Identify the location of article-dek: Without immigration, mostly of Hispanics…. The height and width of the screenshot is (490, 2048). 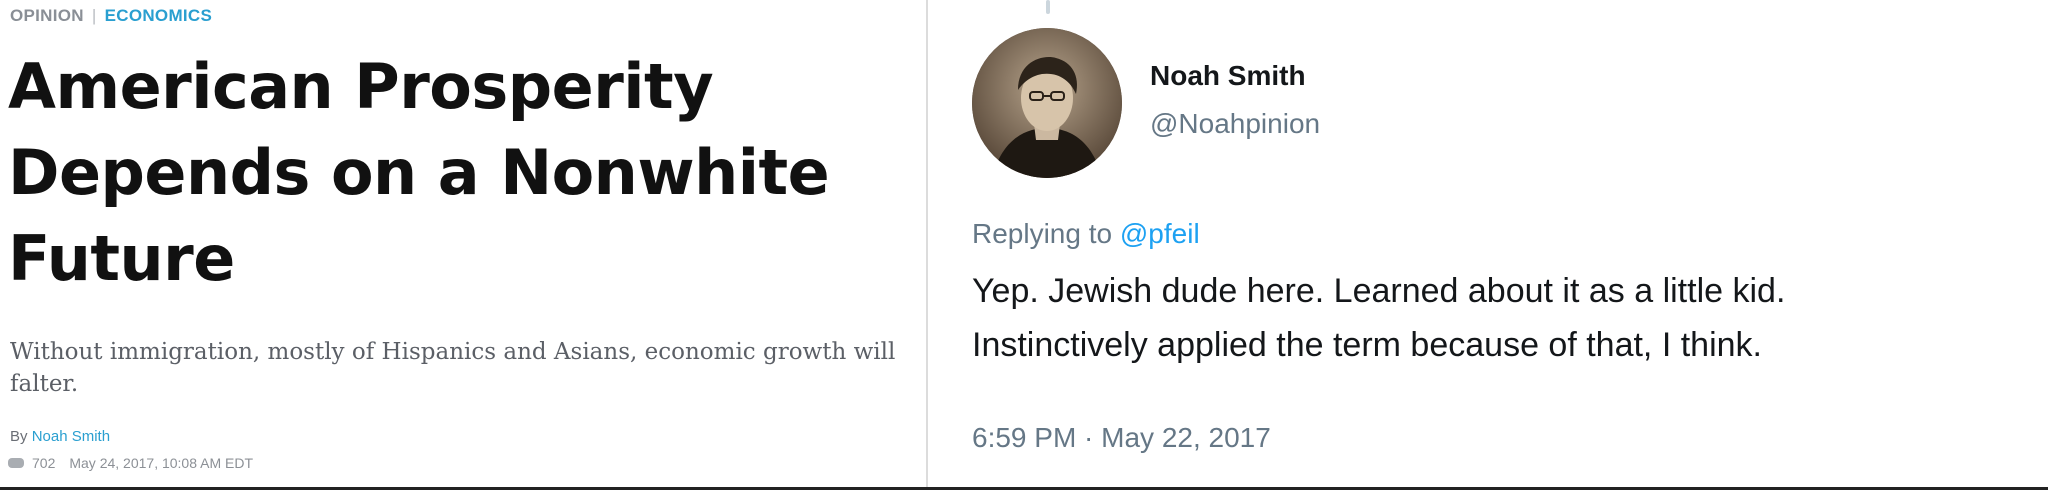
(453, 368).